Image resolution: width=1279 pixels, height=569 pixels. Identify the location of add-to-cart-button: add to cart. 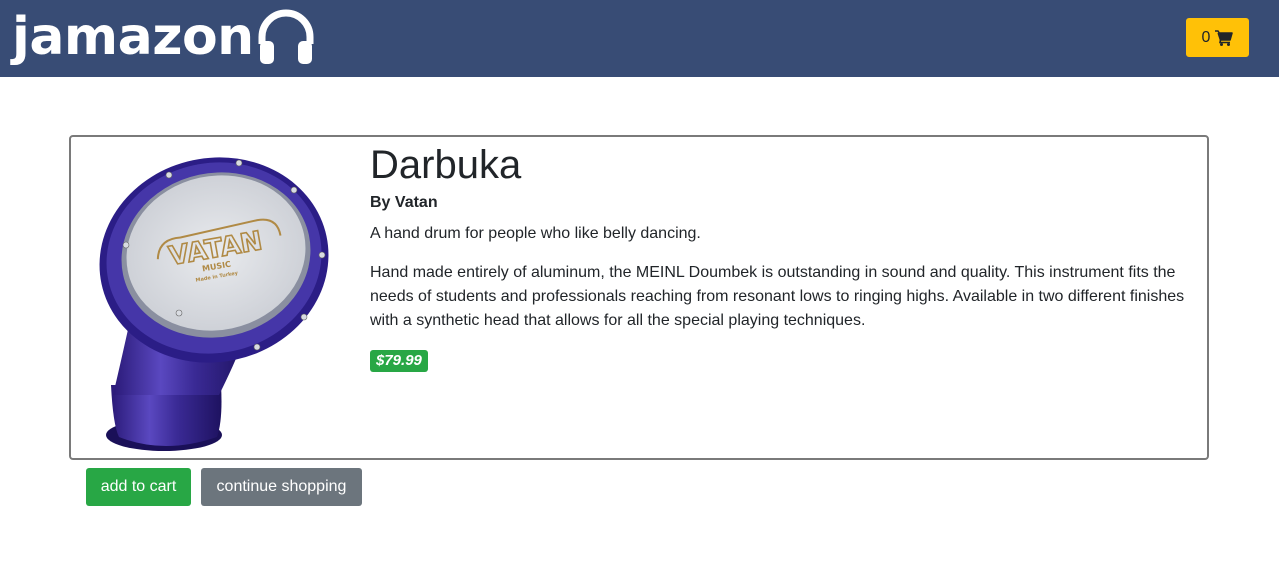
(138, 487).